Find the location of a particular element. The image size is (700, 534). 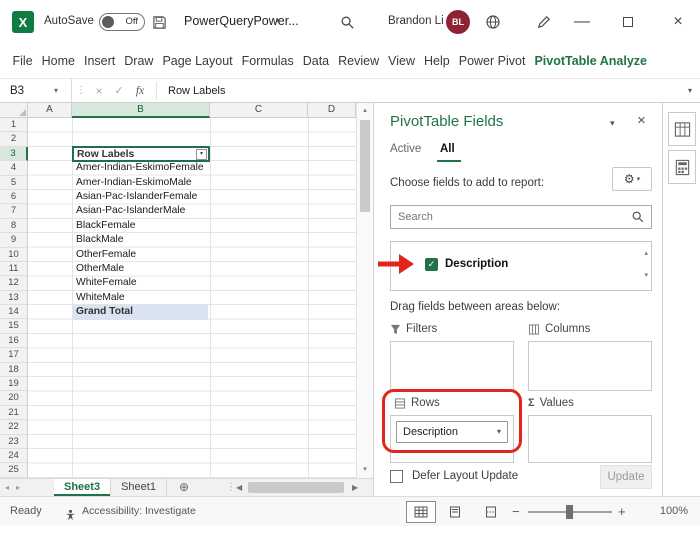

defer-layout-checkbox is located at coordinates (396, 476).